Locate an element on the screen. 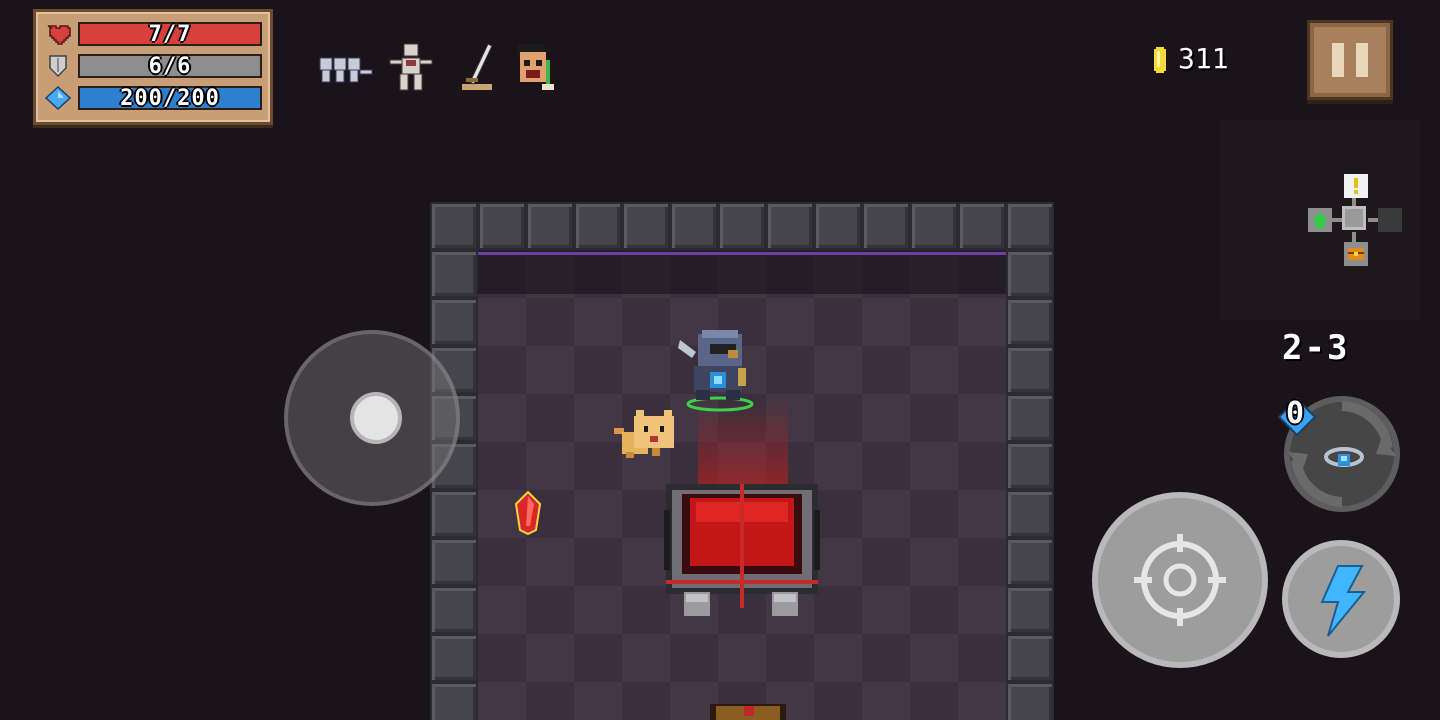 The height and width of the screenshot is (720, 1440). weapon-energy-cost: 0 is located at coordinates (1295, 413).